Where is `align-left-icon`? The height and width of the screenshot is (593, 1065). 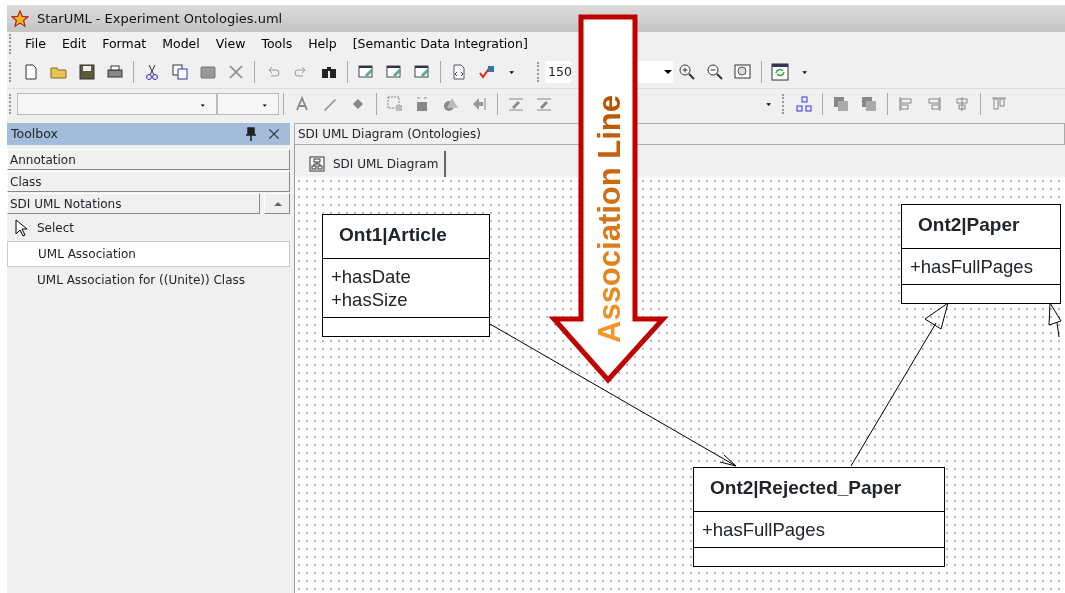 align-left-icon is located at coordinates (906, 104).